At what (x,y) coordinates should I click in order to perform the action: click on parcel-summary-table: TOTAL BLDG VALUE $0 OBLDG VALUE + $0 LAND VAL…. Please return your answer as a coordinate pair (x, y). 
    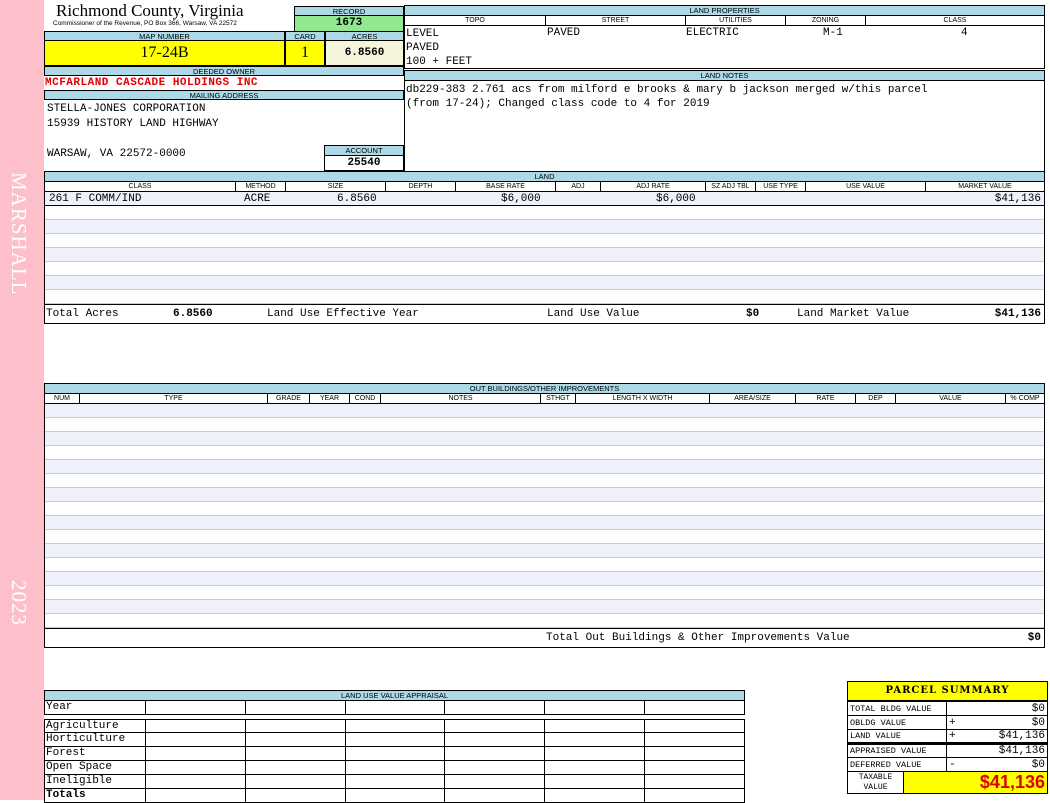
    Looking at the image, I should click on (947, 736).